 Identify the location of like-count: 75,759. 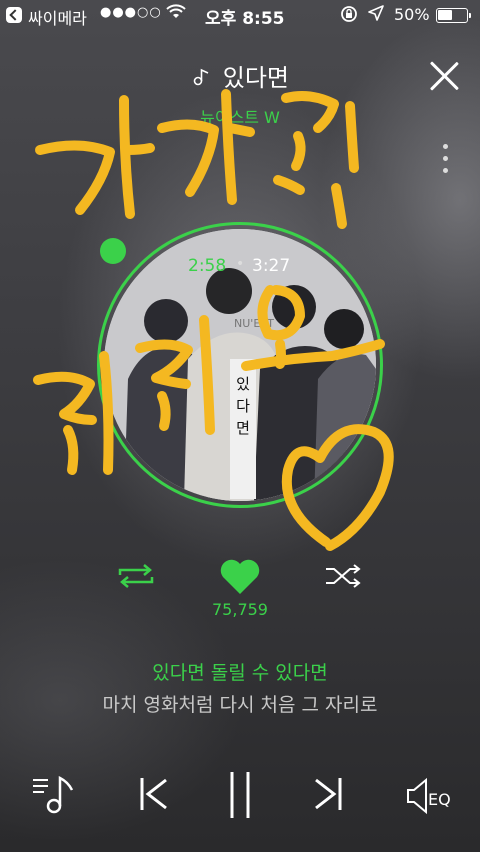
(240, 609).